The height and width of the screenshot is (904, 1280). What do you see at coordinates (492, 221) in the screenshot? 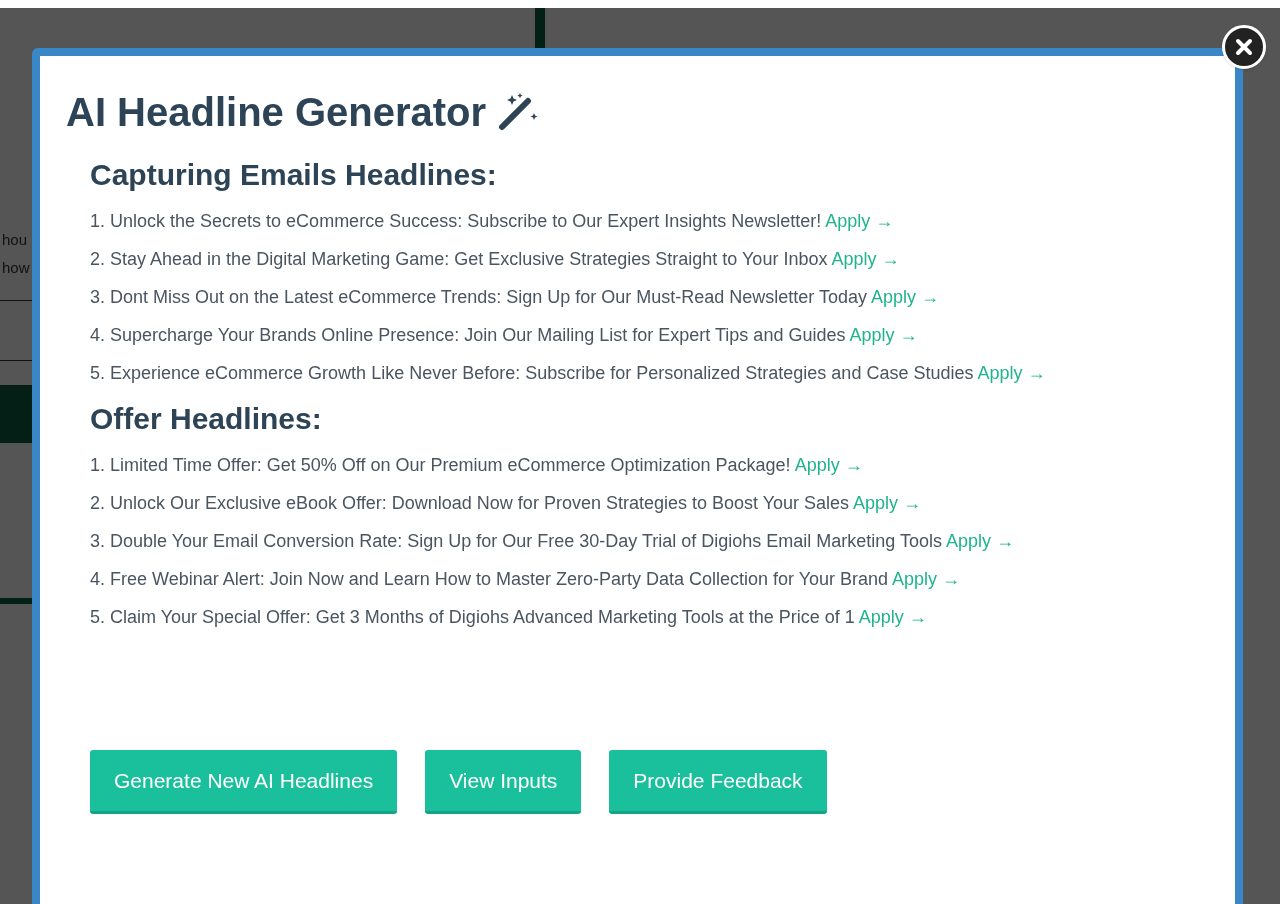
I see `headline-item: 1. Unlock the Secrets to eCommerce Success: Subscribe to Our Expert Insights Newsletter! Apply →` at bounding box center [492, 221].